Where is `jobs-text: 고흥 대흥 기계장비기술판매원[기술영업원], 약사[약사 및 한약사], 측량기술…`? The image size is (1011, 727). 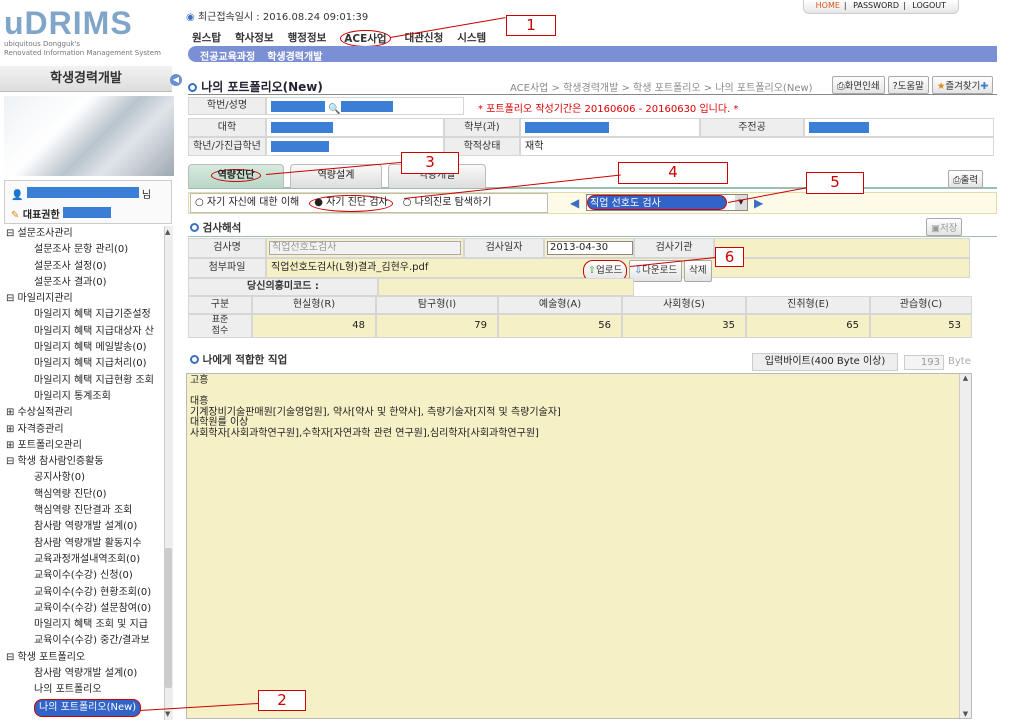 jobs-text: 고흥 대흥 기계장비기술판매원[기술영업원], 약사[약사 및 한약사], 측량기술… is located at coordinates (579, 407).